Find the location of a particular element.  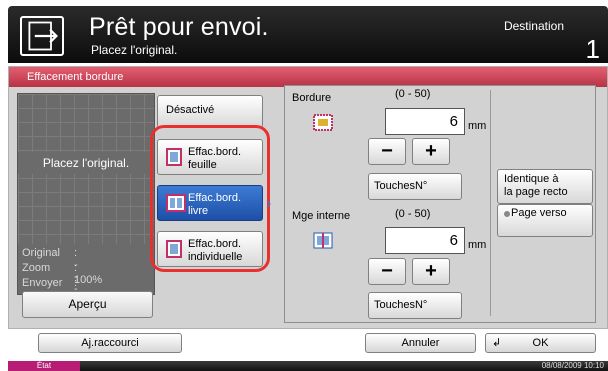

send-icon is located at coordinates (42, 36).